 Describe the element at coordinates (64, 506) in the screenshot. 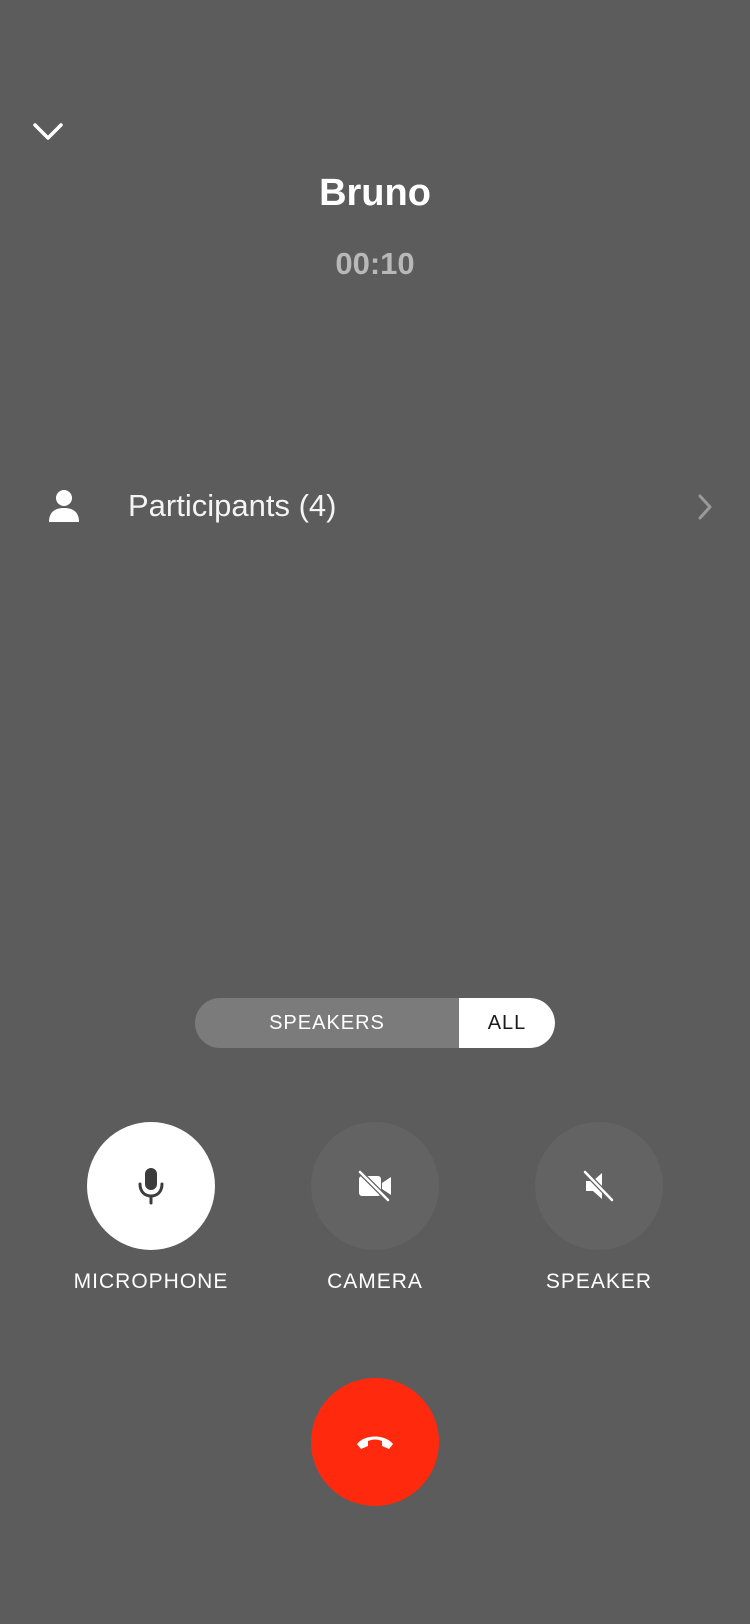

I see `person-icon` at that location.